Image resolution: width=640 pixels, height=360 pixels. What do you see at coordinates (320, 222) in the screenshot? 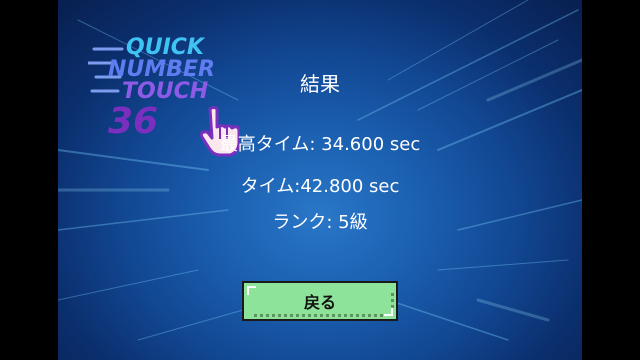
I see `rank-text: ランク: 5級` at bounding box center [320, 222].